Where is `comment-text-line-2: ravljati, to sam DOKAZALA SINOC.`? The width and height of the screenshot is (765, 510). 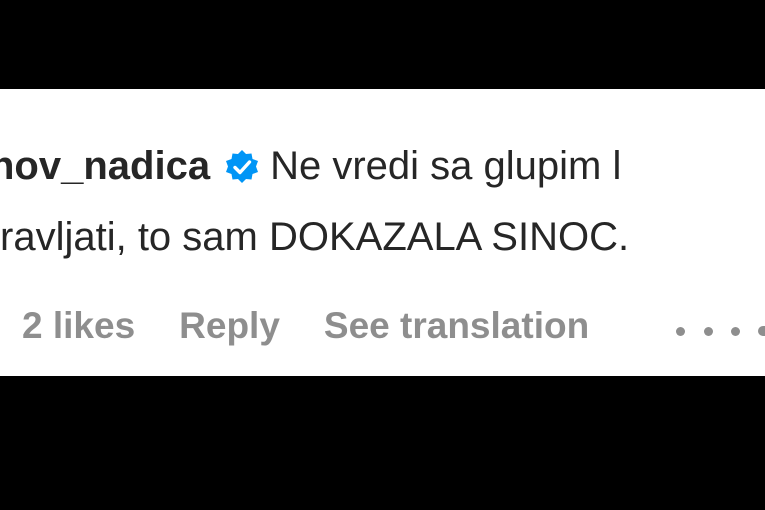
comment-text-line-2: ravljati, to sam DOKAZALA SINOC. is located at coordinates (315, 237).